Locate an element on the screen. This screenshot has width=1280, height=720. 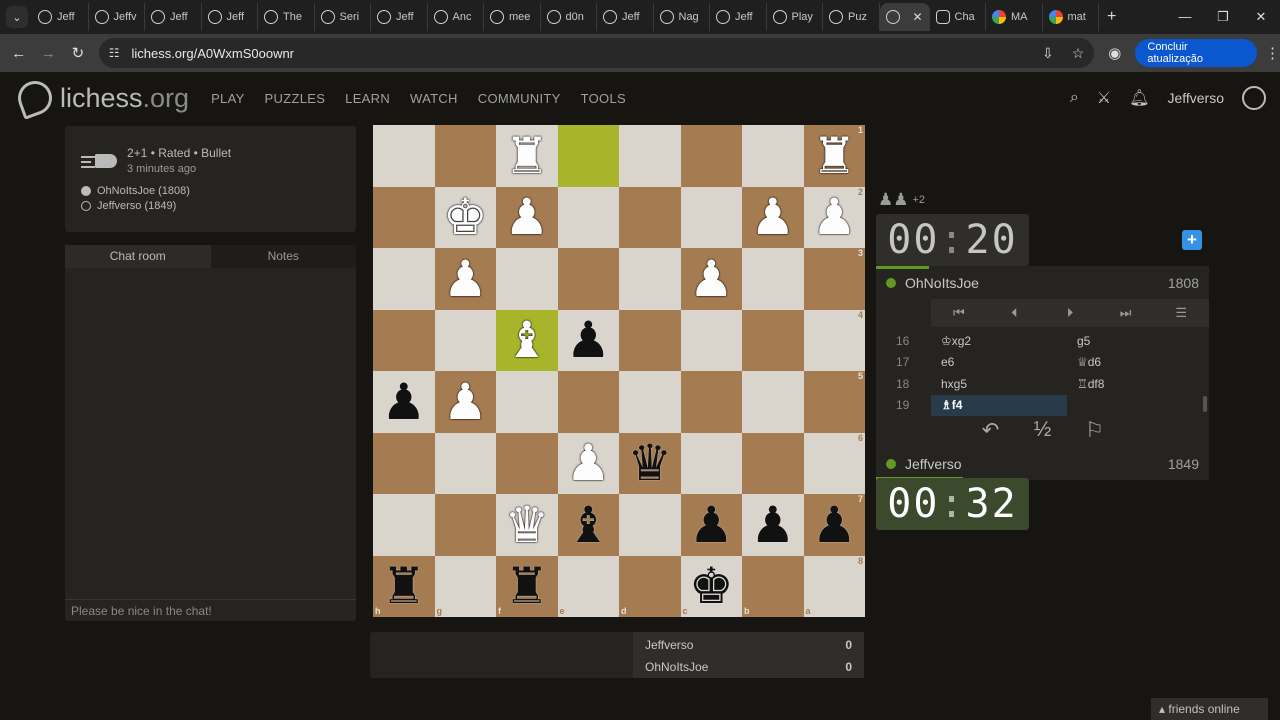
square-a3: 3 is located at coordinates (834, 279).